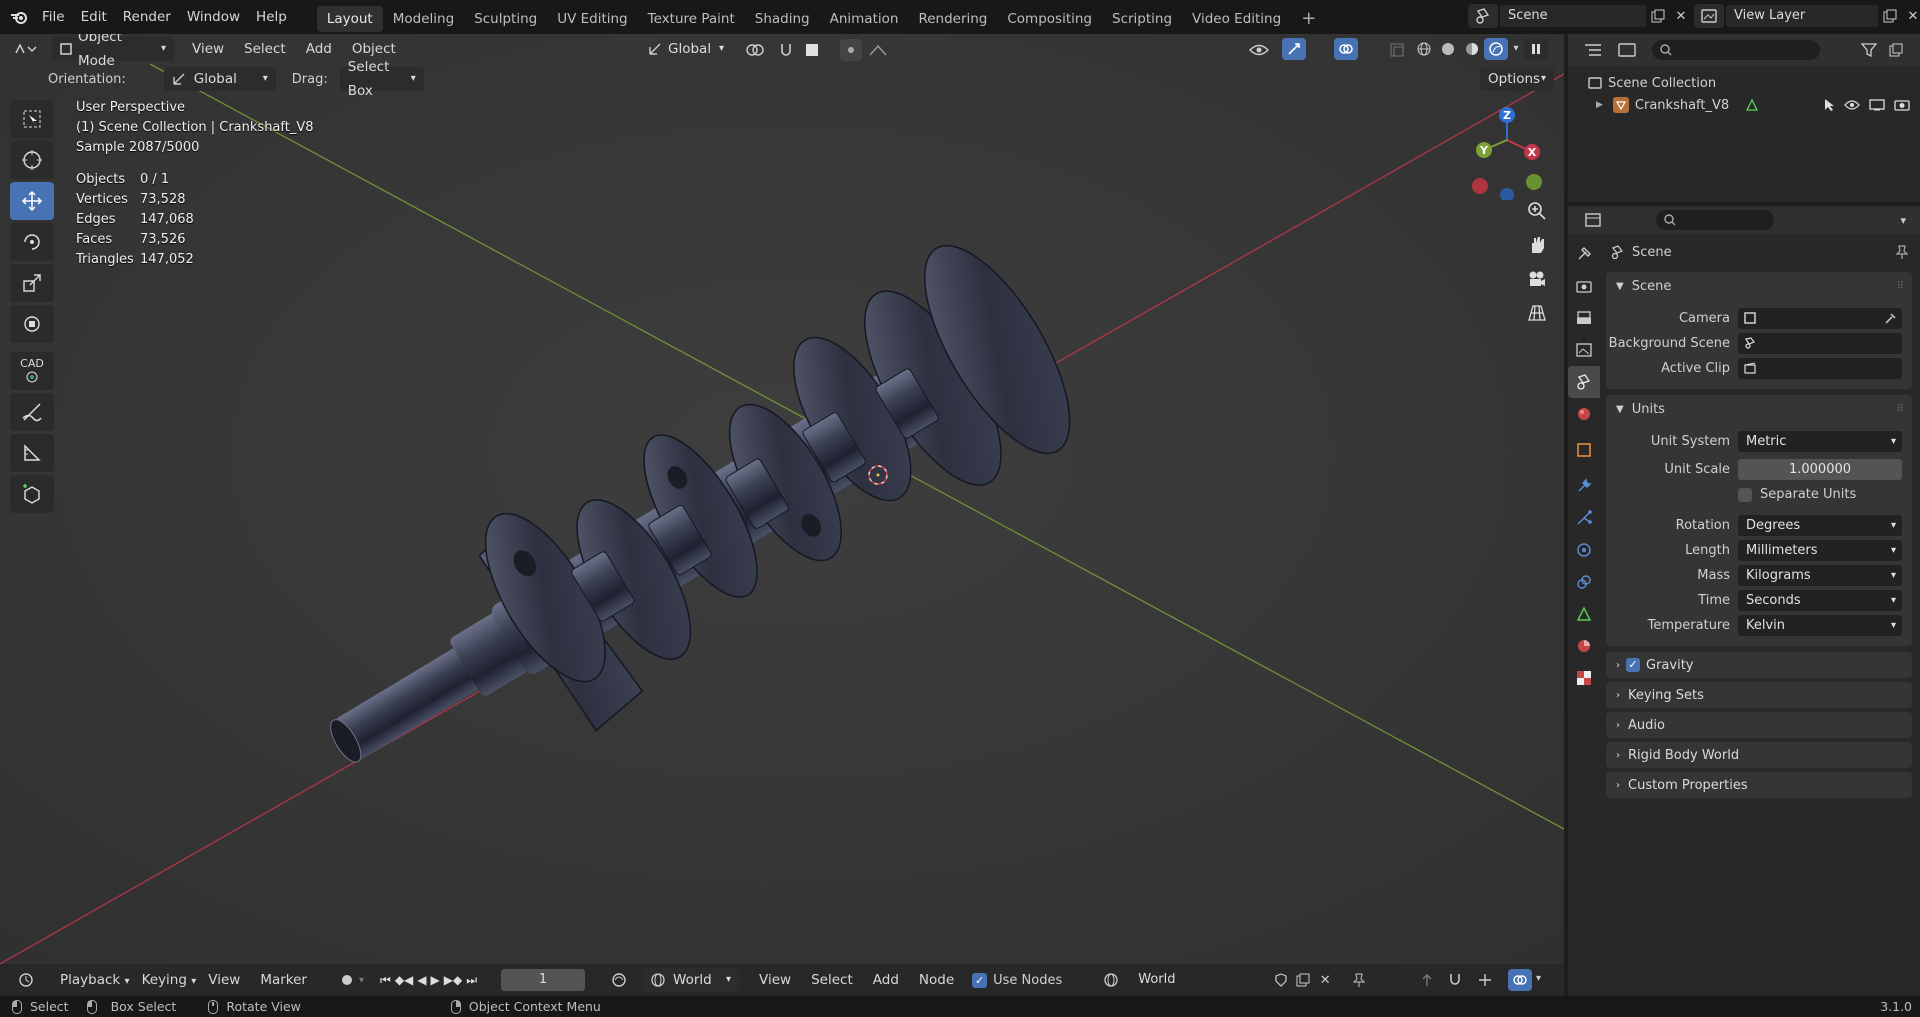  I want to click on background-scene-field, so click(1820, 343).